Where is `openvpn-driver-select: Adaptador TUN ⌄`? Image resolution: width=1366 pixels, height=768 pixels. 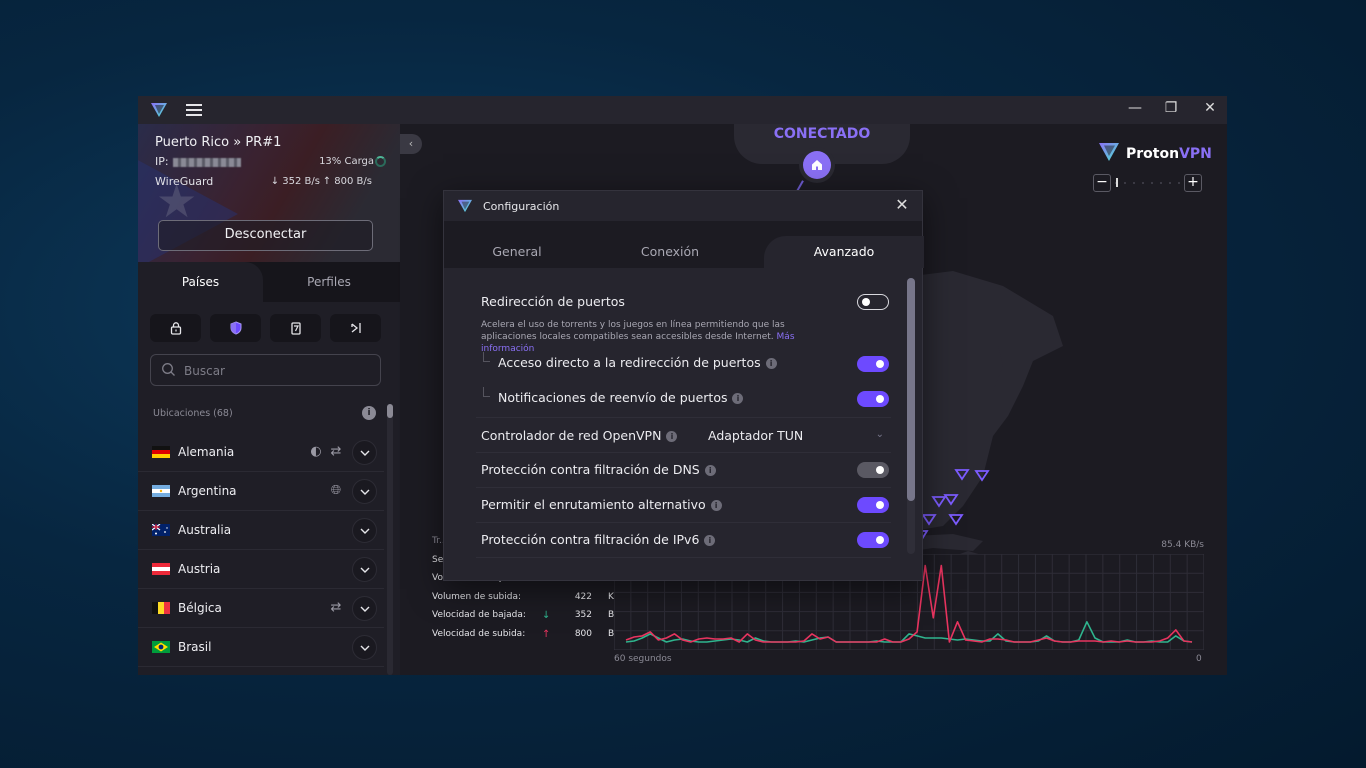 openvpn-driver-select: Adaptador TUN ⌄ is located at coordinates (798, 436).